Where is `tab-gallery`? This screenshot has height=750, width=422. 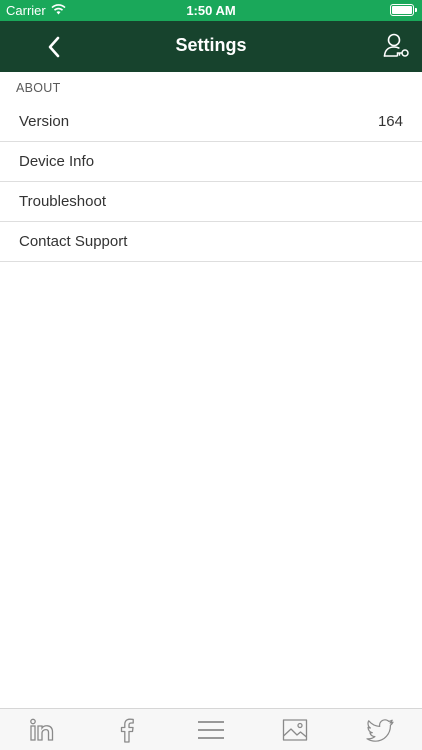
tab-gallery is located at coordinates (295, 730).